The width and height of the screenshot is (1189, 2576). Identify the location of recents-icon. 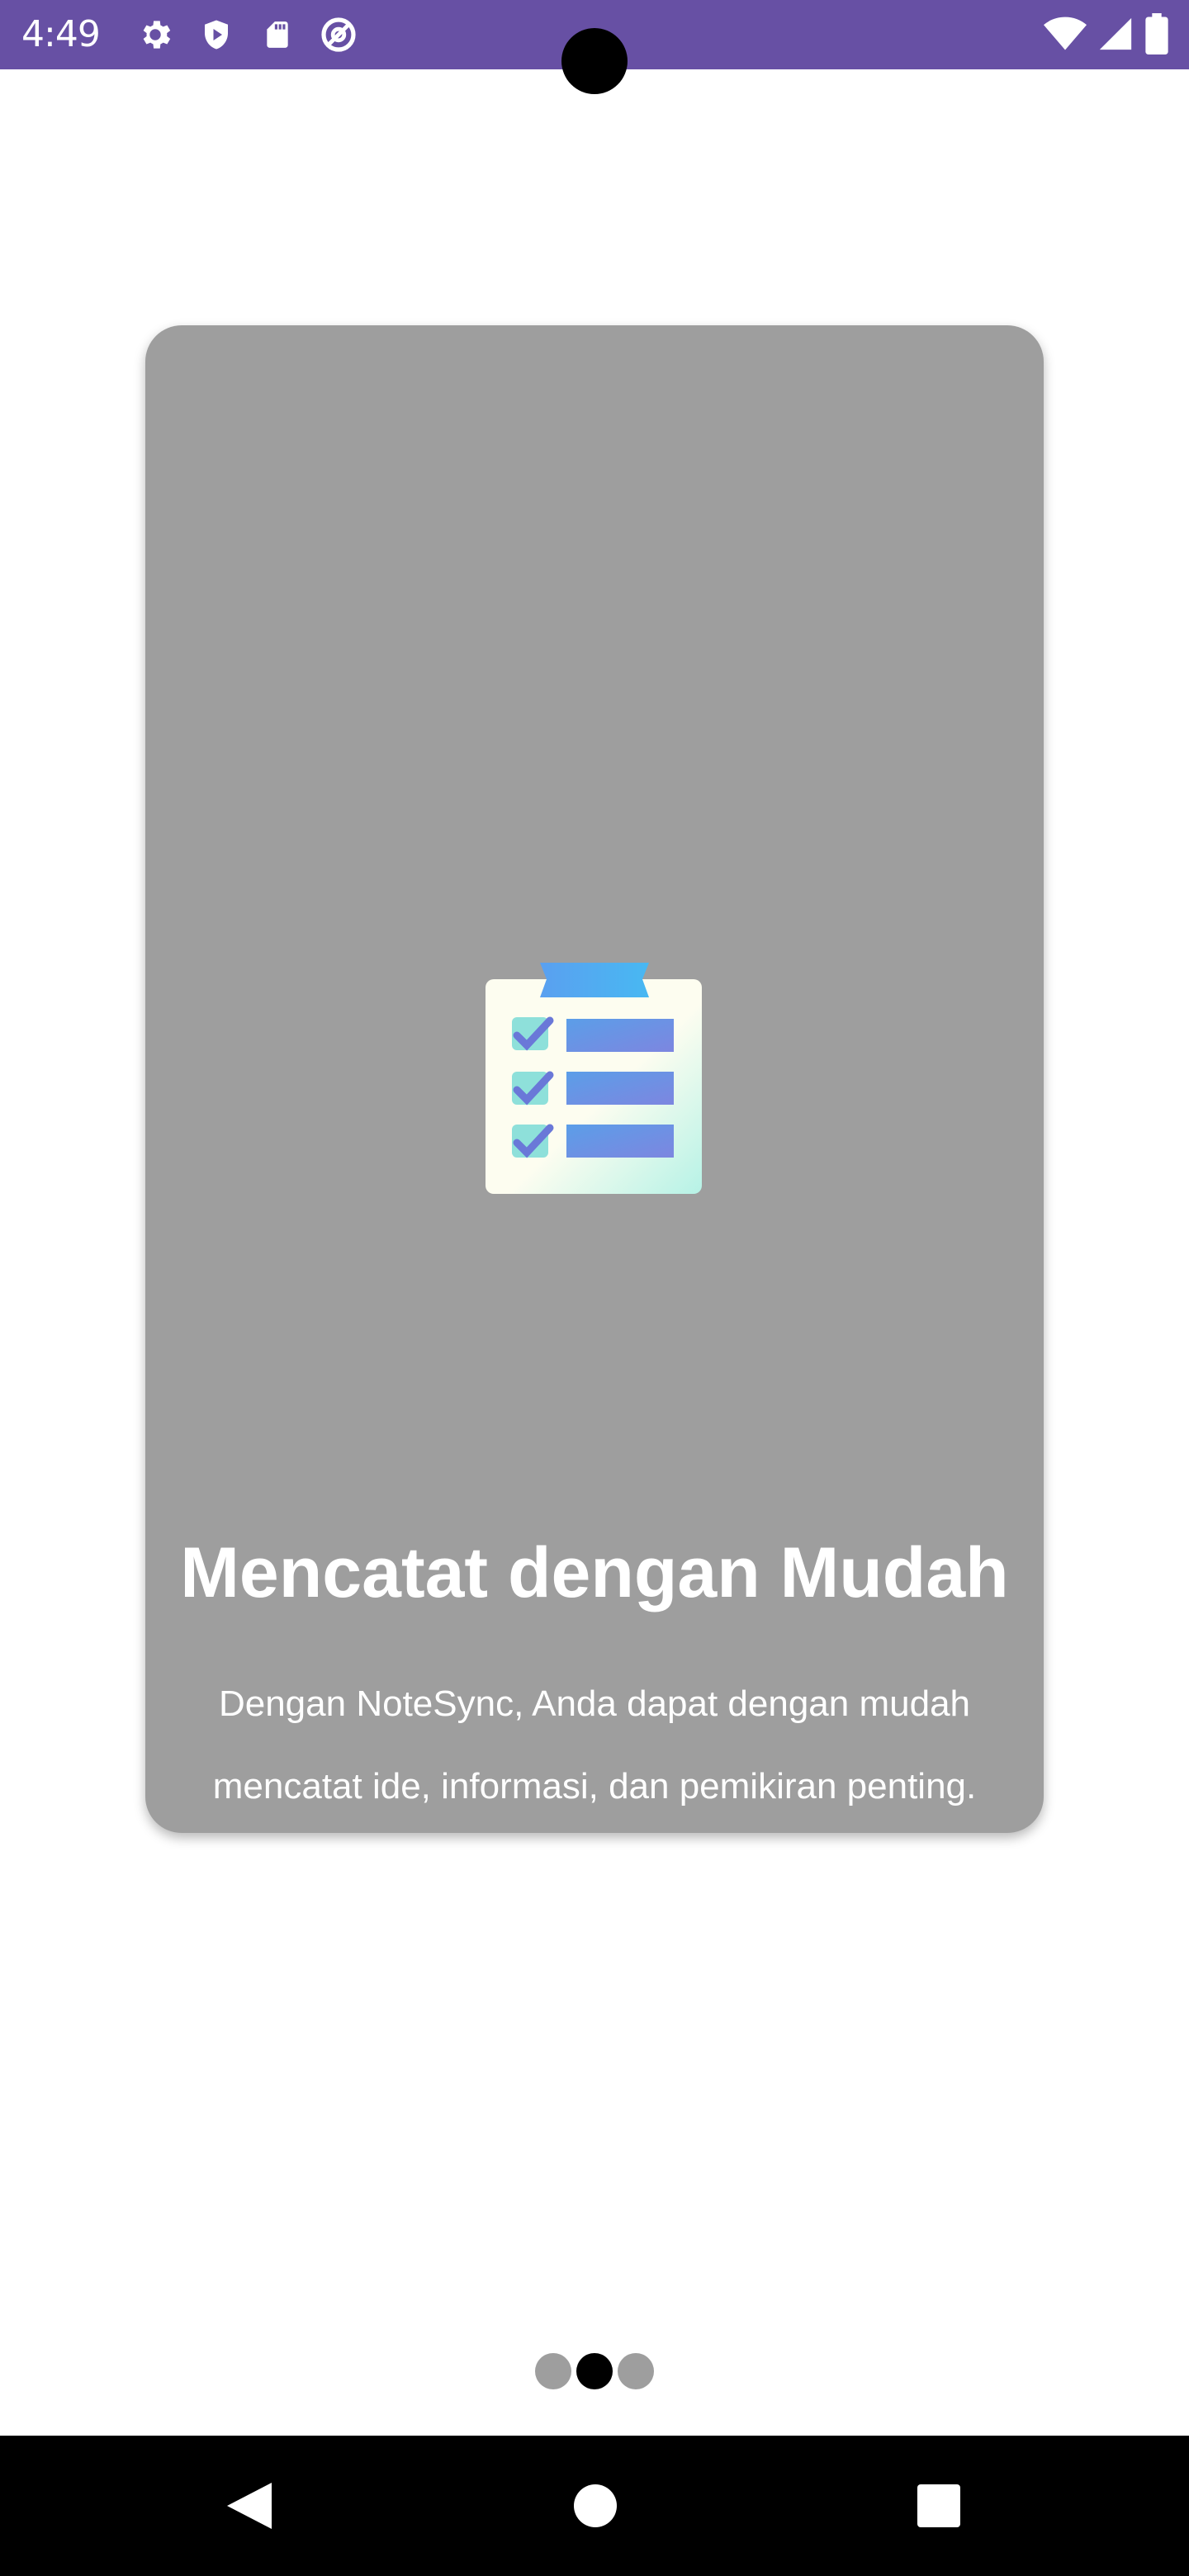
(939, 2506).